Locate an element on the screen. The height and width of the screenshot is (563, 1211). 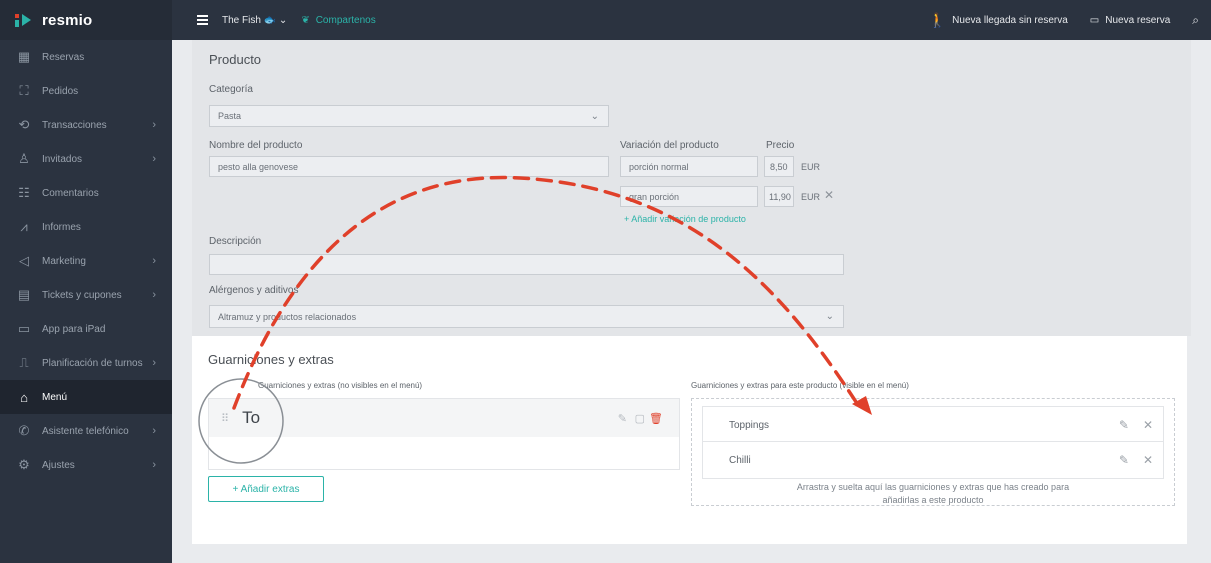
logo: resmio is located at coordinates (86, 20).